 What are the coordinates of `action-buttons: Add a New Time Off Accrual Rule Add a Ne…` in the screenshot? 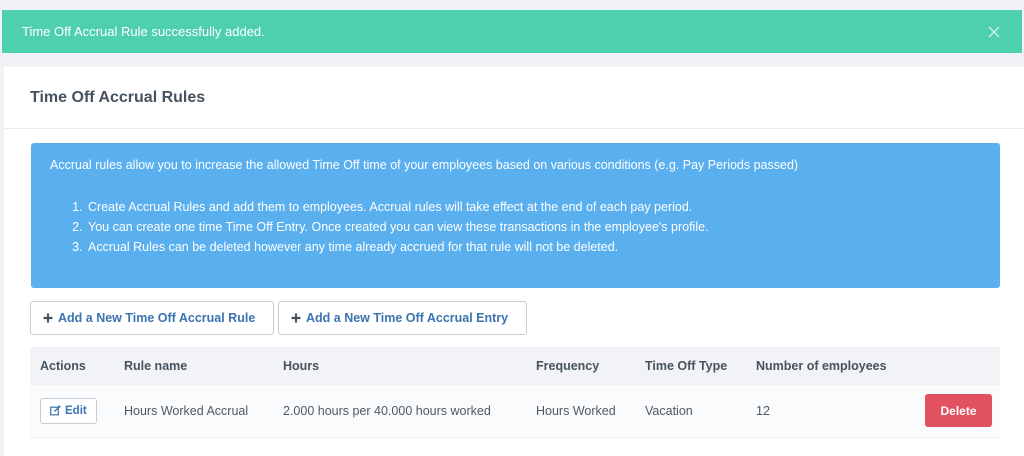 It's located at (278, 318).